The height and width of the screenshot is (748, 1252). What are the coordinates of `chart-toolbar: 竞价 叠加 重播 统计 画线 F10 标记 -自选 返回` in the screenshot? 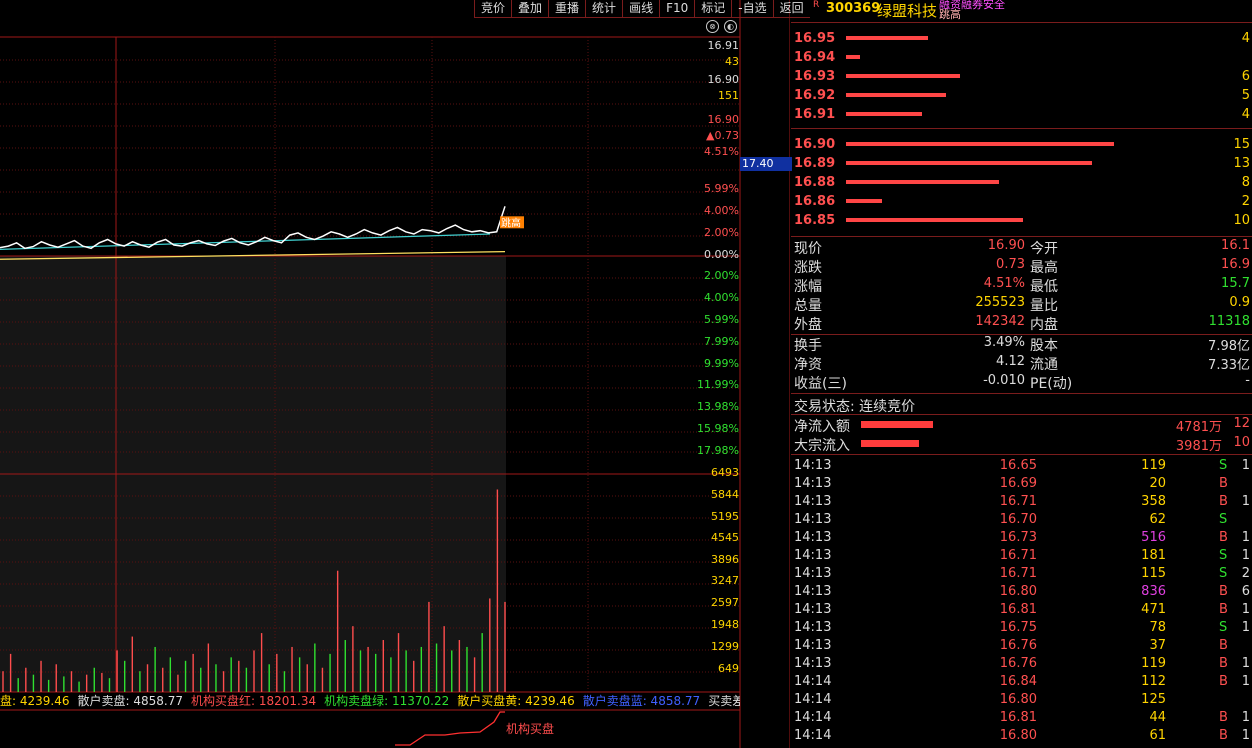 It's located at (642, 9).